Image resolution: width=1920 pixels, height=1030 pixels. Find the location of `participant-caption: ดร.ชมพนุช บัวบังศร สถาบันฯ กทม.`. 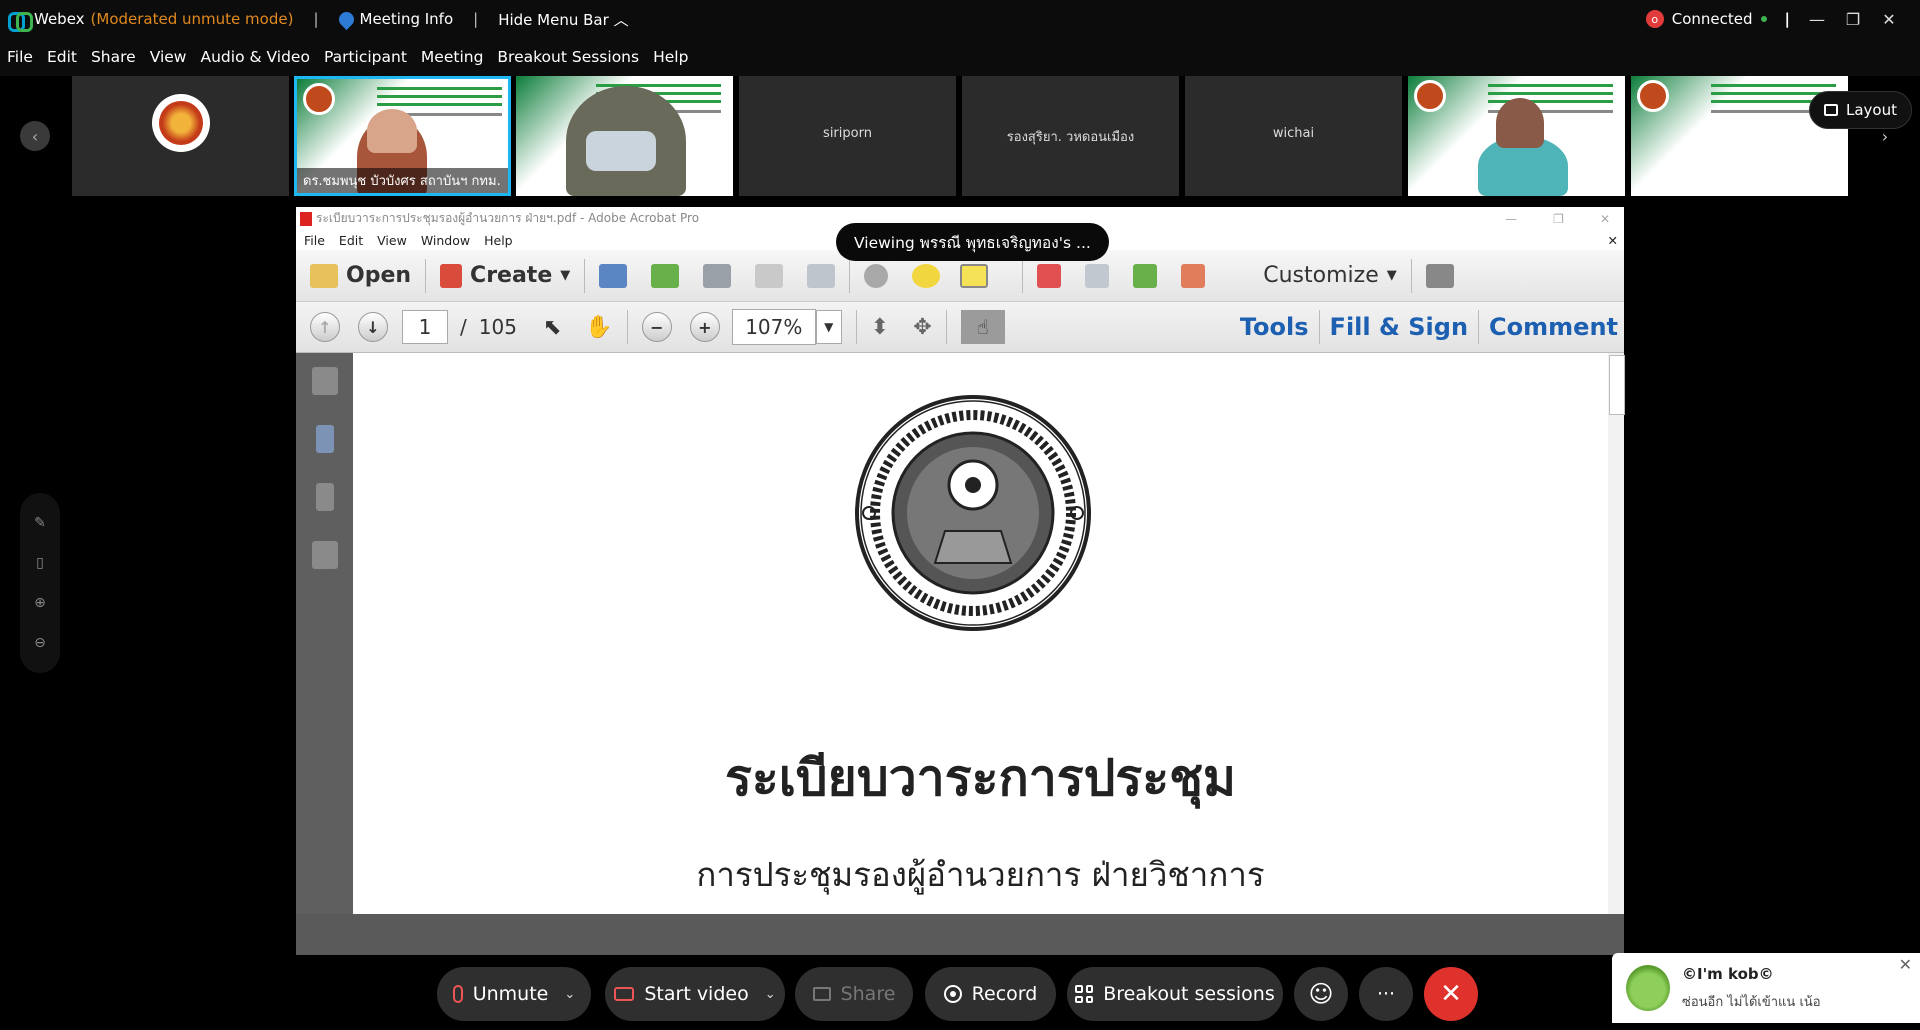

participant-caption: ดร.ชมพนุช บัวบังศร สถาบันฯ กทม. is located at coordinates (402, 180).